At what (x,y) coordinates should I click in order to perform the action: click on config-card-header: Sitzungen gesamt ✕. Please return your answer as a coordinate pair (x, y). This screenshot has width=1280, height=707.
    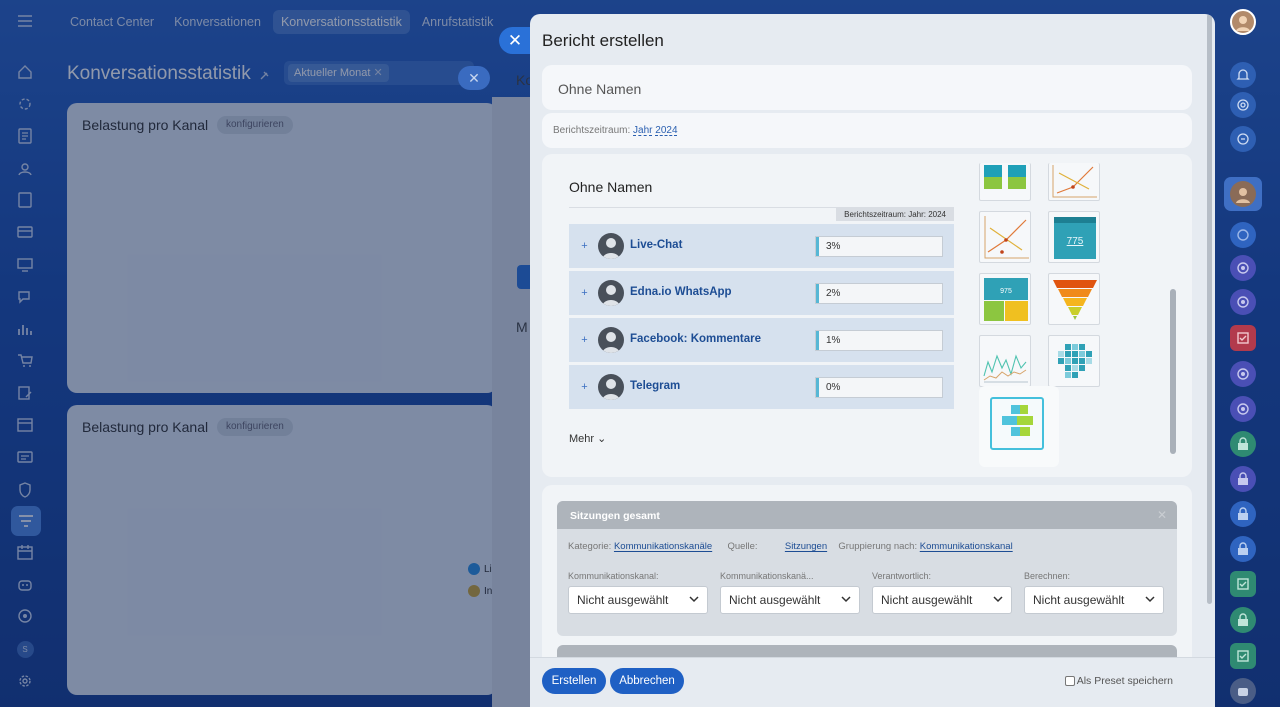
    Looking at the image, I should click on (867, 515).